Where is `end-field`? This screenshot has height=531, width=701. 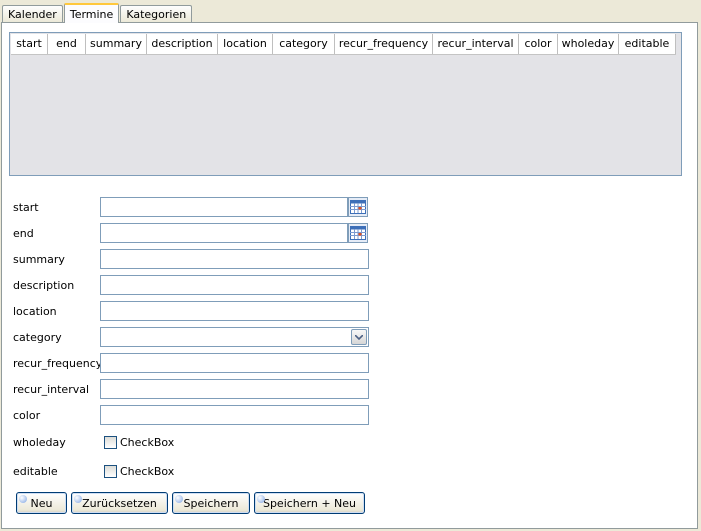
end-field is located at coordinates (224, 233).